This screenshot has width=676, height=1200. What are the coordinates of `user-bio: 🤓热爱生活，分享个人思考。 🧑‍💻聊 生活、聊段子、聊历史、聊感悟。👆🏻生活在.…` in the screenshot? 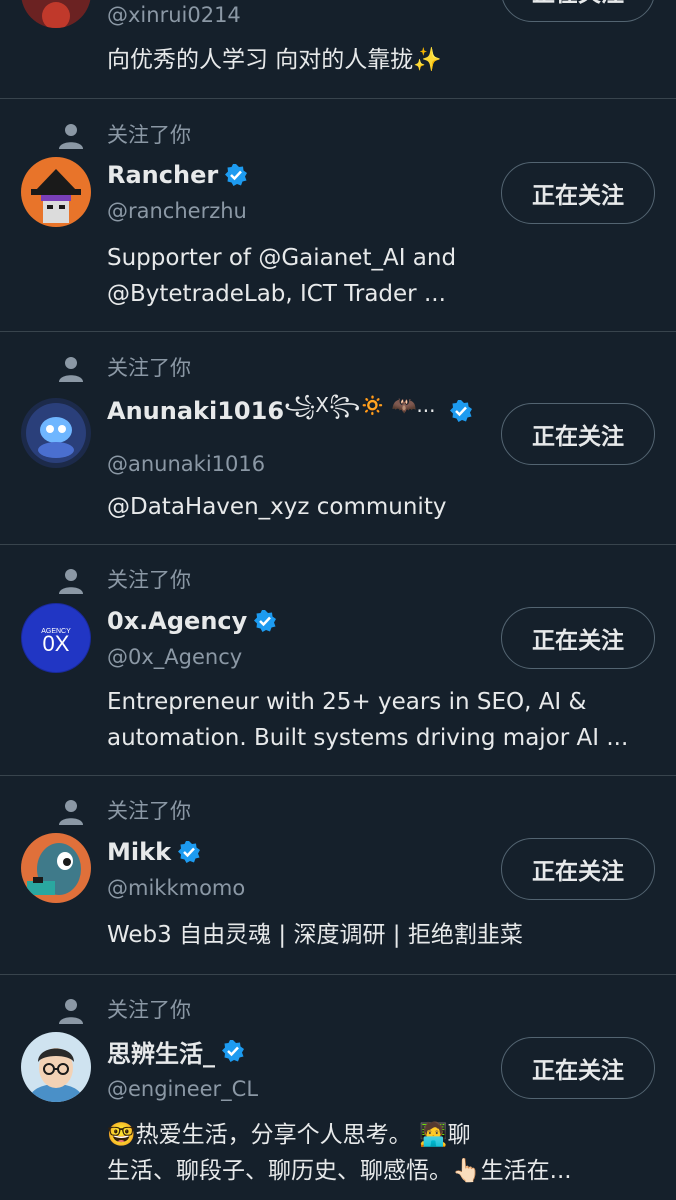 It's located at (339, 1153).